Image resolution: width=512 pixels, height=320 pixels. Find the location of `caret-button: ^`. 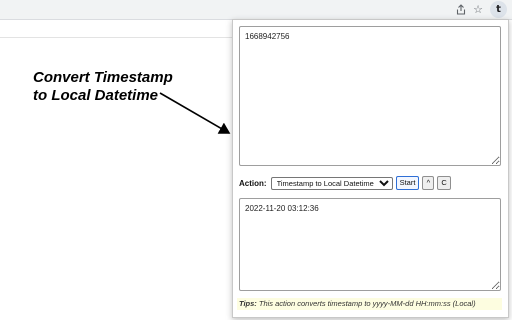

caret-button: ^ is located at coordinates (428, 183).